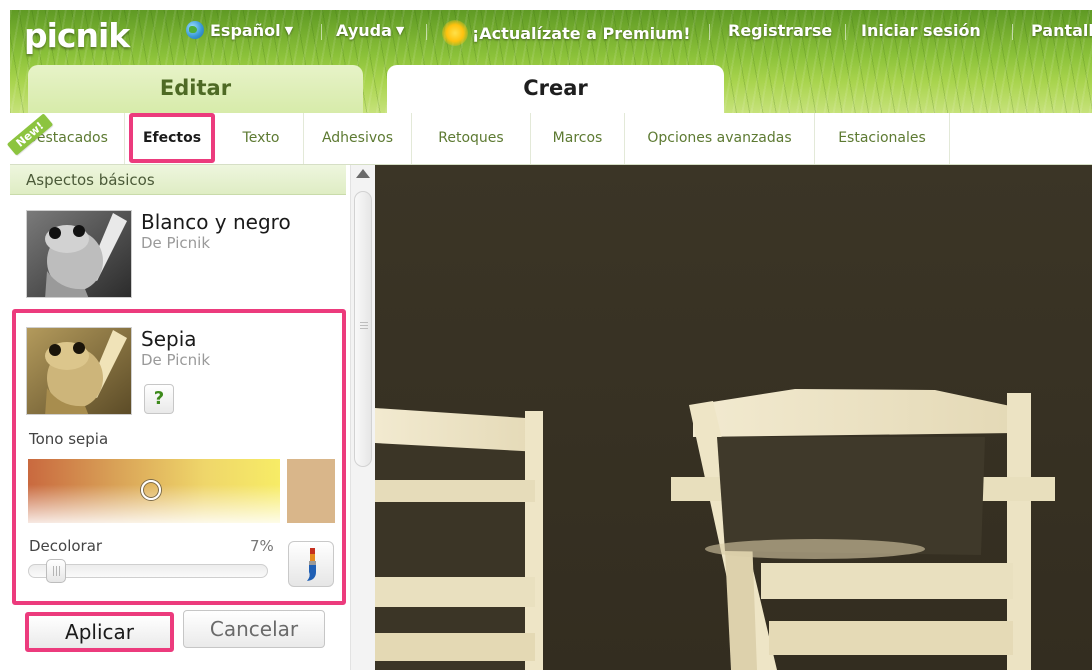 The height and width of the screenshot is (670, 1092). Describe the element at coordinates (311, 491) in the screenshot. I see `tone-color-swatch` at that location.